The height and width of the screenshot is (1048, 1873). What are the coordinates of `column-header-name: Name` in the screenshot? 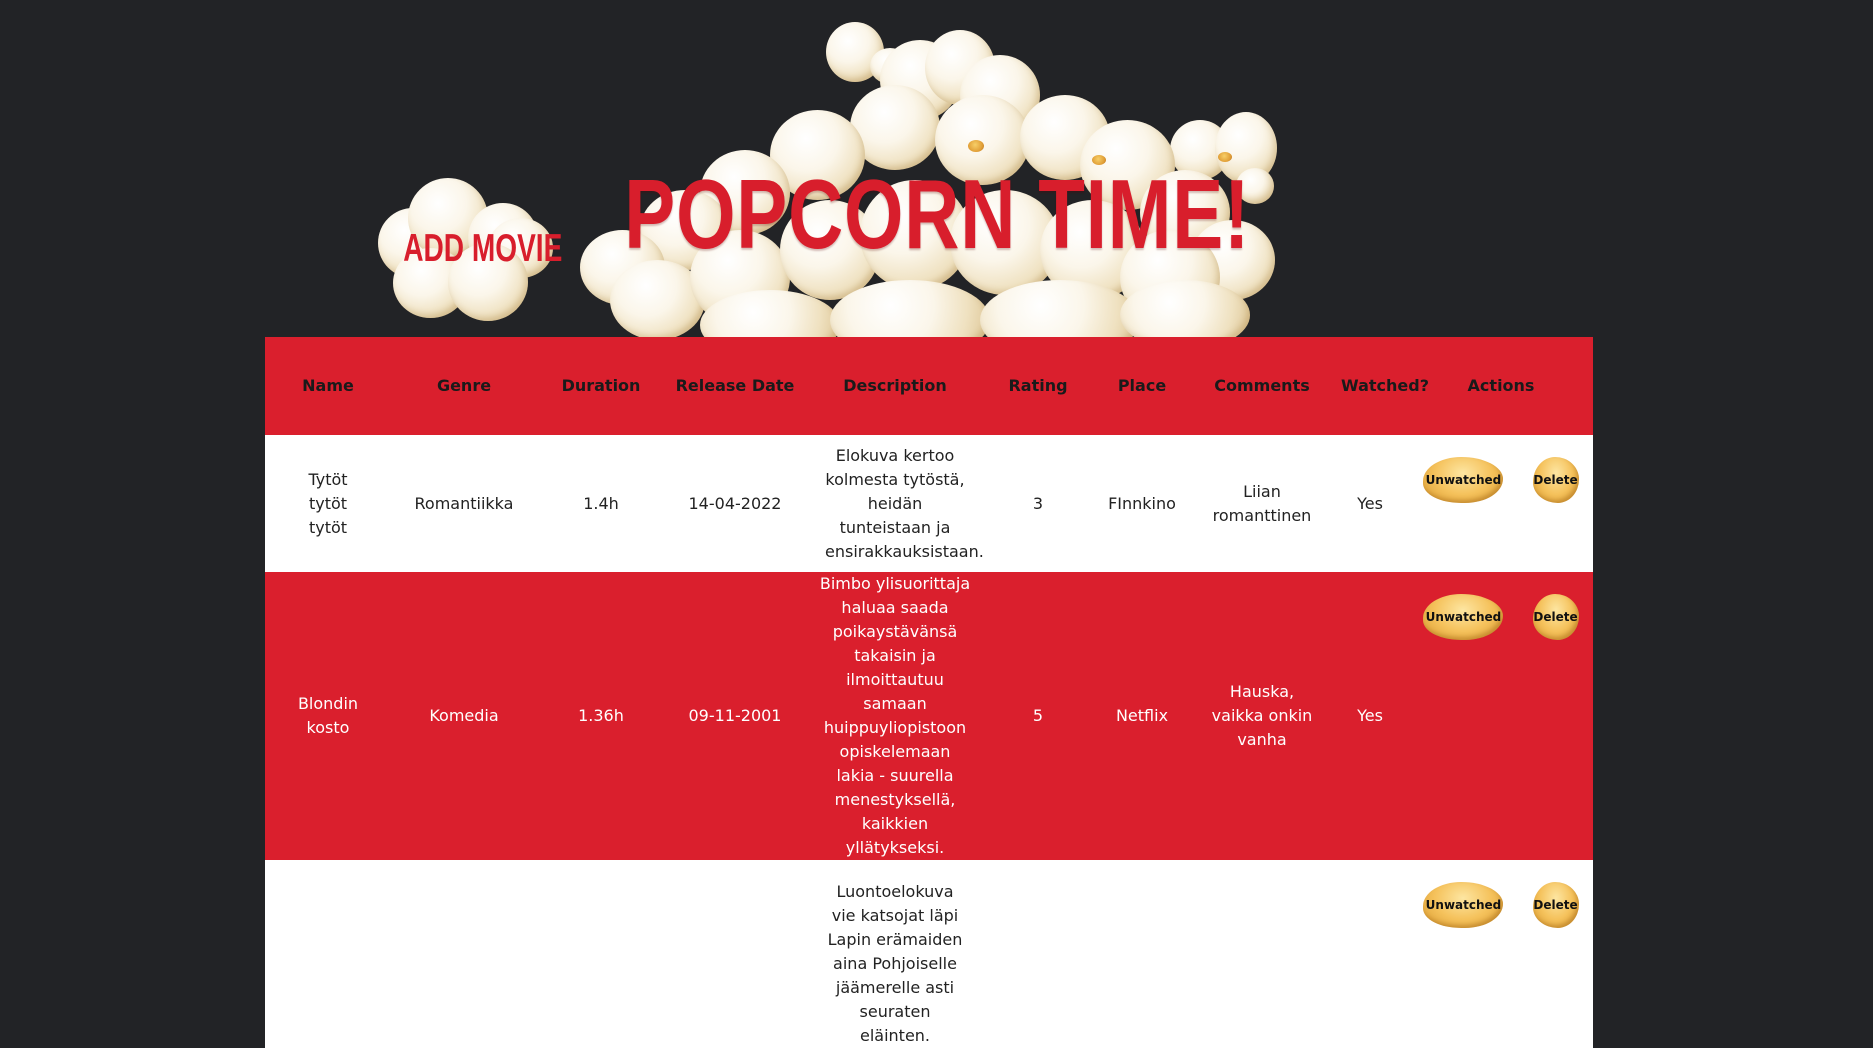 It's located at (328, 386).